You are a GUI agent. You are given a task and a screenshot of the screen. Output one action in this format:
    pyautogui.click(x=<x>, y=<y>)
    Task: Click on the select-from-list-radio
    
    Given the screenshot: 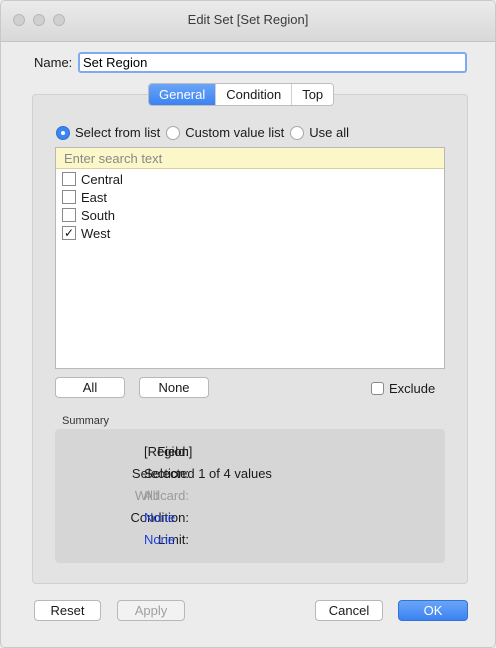 What is the action you would take?
    pyautogui.click(x=63, y=132)
    